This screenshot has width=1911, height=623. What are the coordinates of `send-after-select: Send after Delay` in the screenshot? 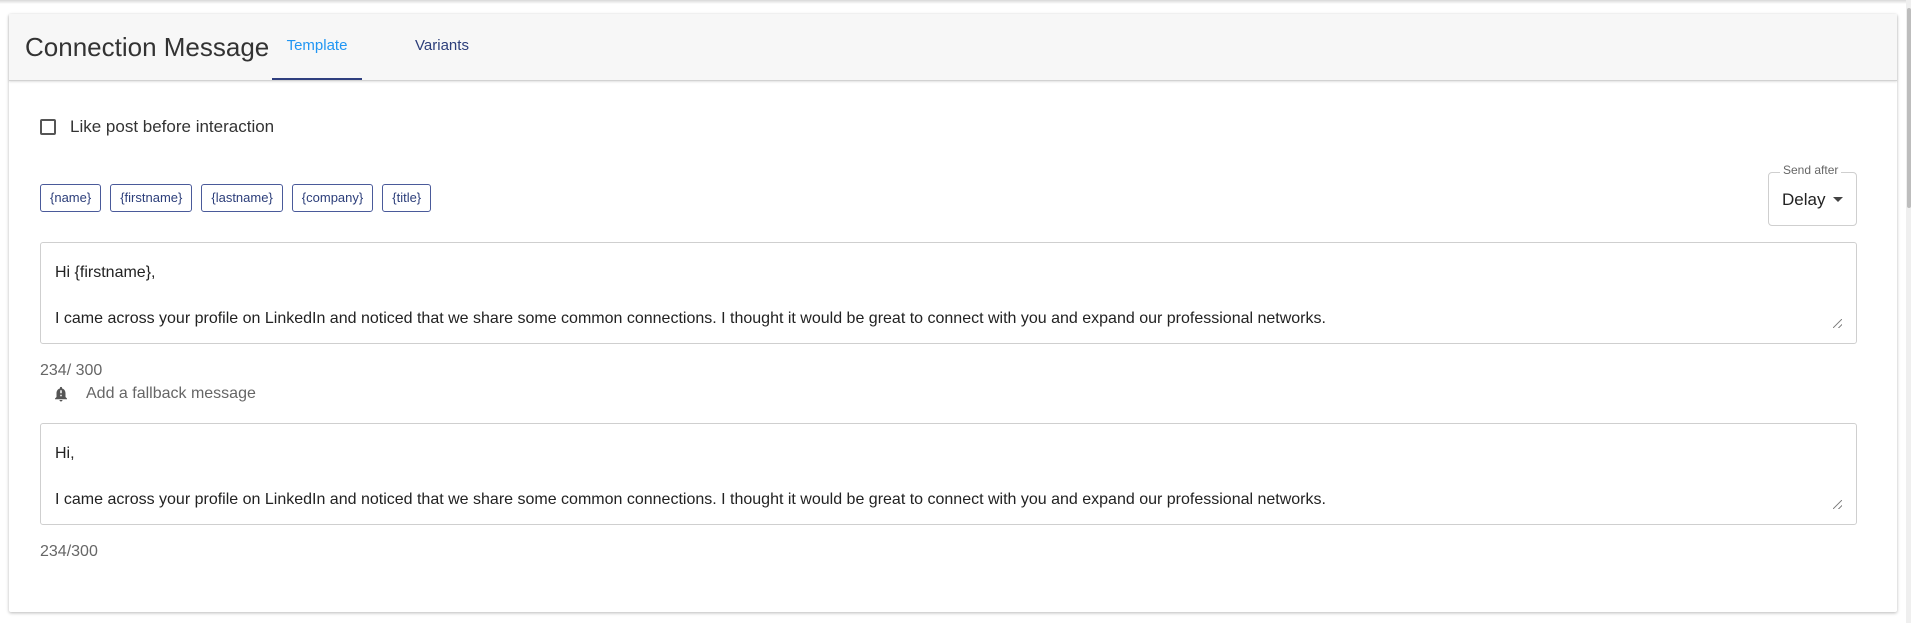 It's located at (1812, 194).